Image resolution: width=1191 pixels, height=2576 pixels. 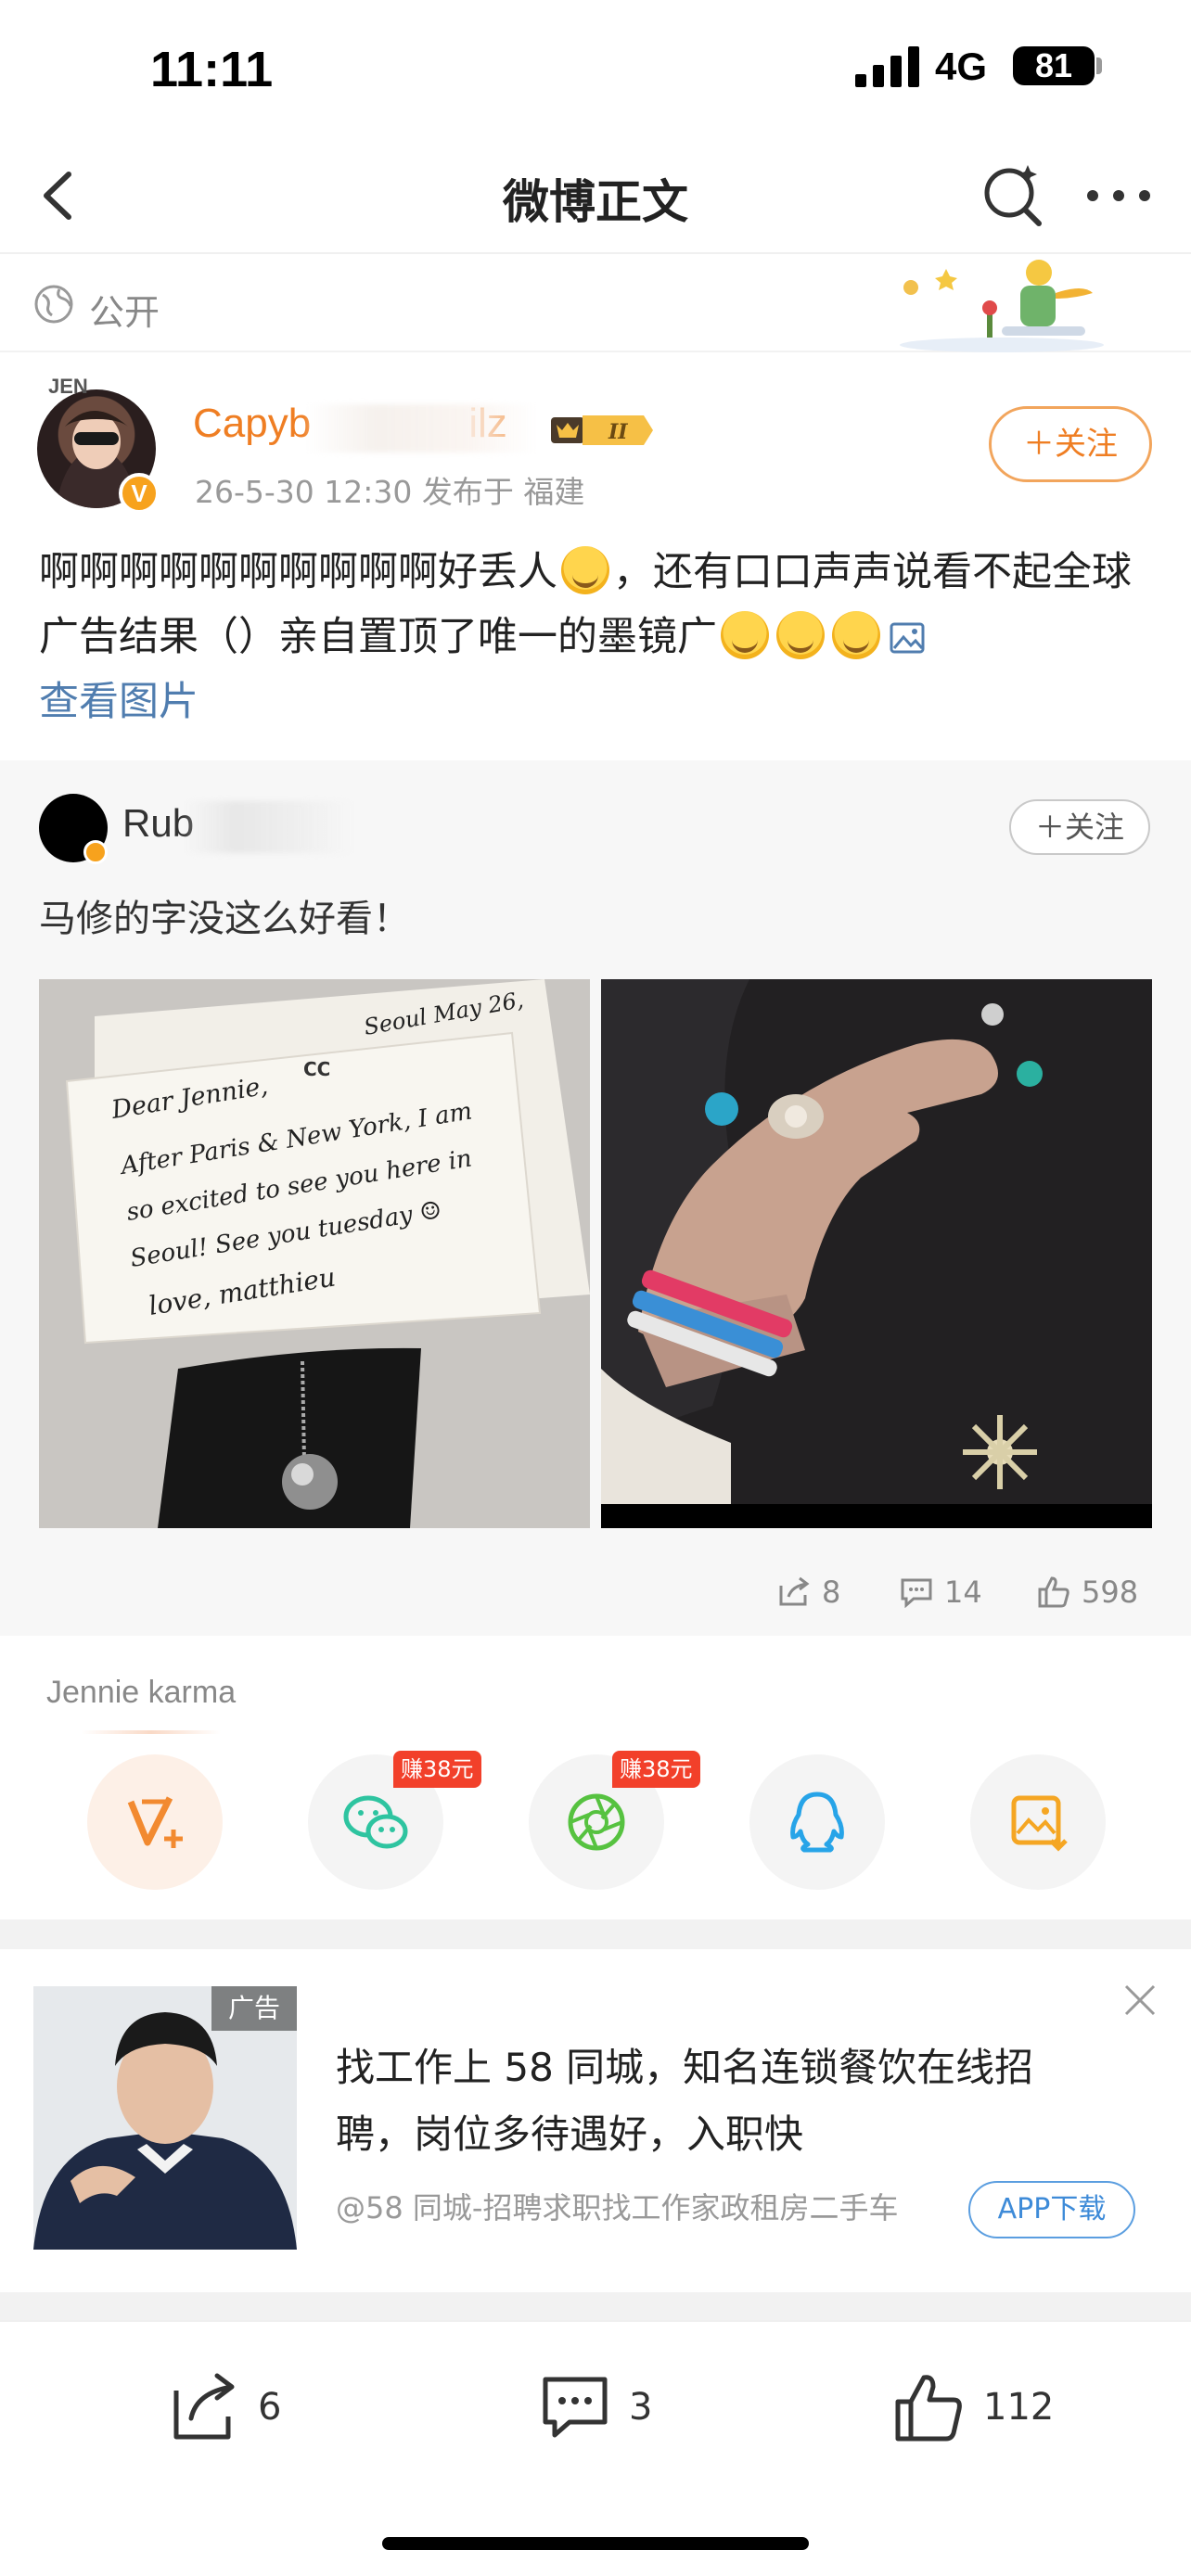 I want to click on share-to-weibo-button, so click(x=155, y=1822).